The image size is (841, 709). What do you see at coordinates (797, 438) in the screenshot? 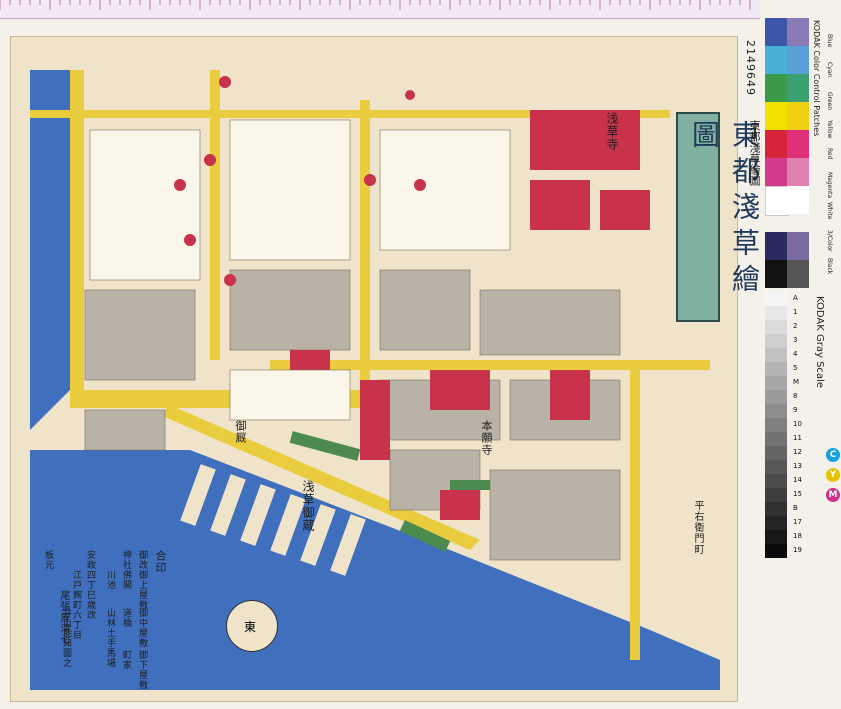
I see `gray-step-label: 11` at bounding box center [797, 438].